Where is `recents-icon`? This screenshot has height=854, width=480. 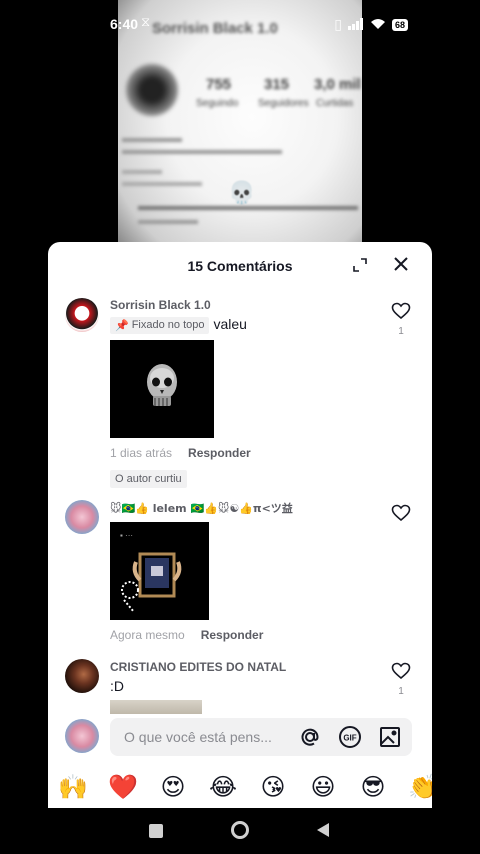 recents-icon is located at coordinates (156, 833).